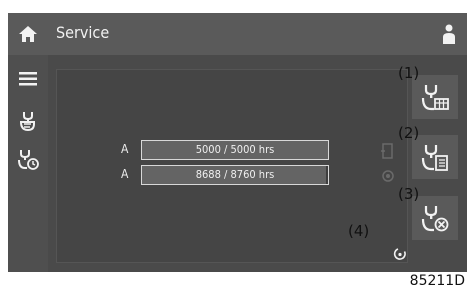  I want to click on sidebar-item-service, so click(28, 121).